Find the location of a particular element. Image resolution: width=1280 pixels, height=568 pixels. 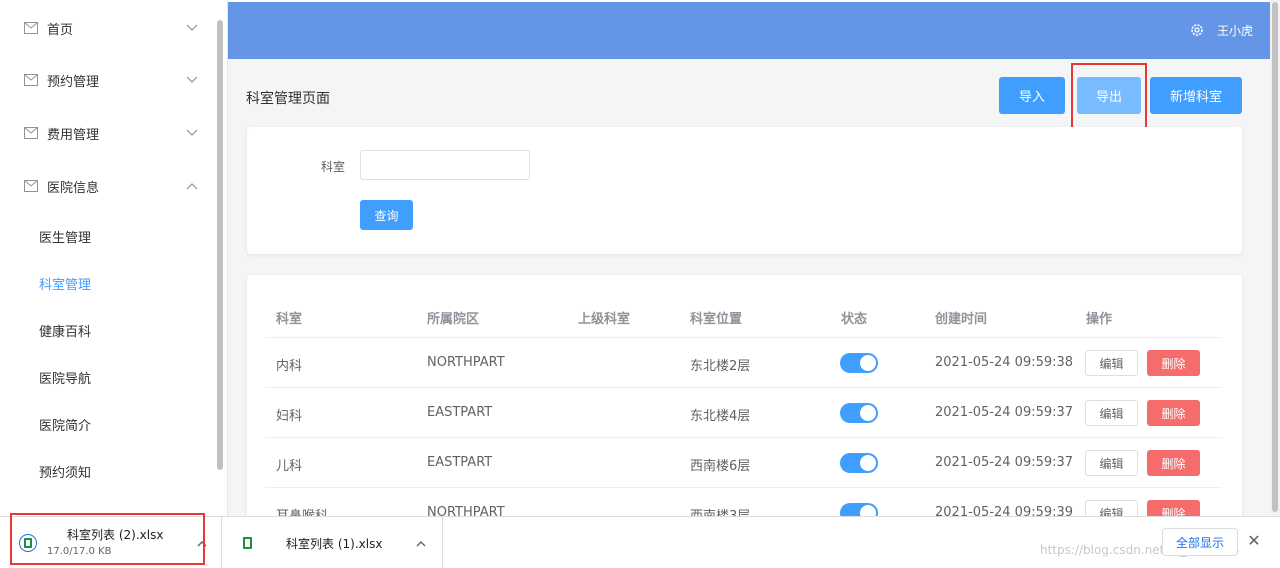

sub-item-label: 医生管理 is located at coordinates (65, 238).